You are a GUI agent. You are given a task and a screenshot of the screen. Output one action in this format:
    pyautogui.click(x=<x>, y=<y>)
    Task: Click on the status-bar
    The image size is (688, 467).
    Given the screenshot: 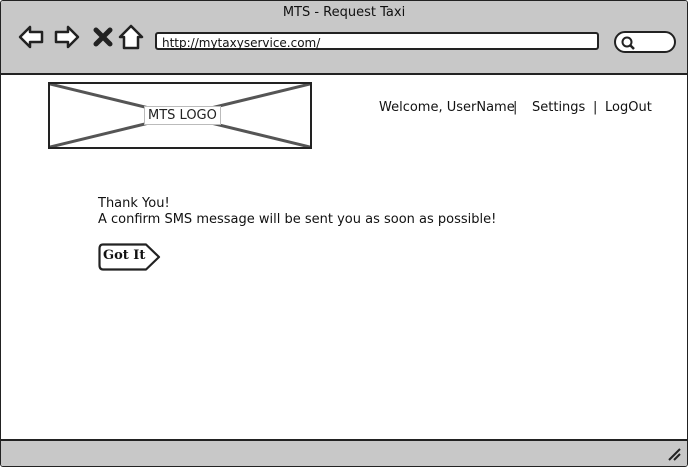 What is the action you would take?
    pyautogui.click(x=344, y=452)
    